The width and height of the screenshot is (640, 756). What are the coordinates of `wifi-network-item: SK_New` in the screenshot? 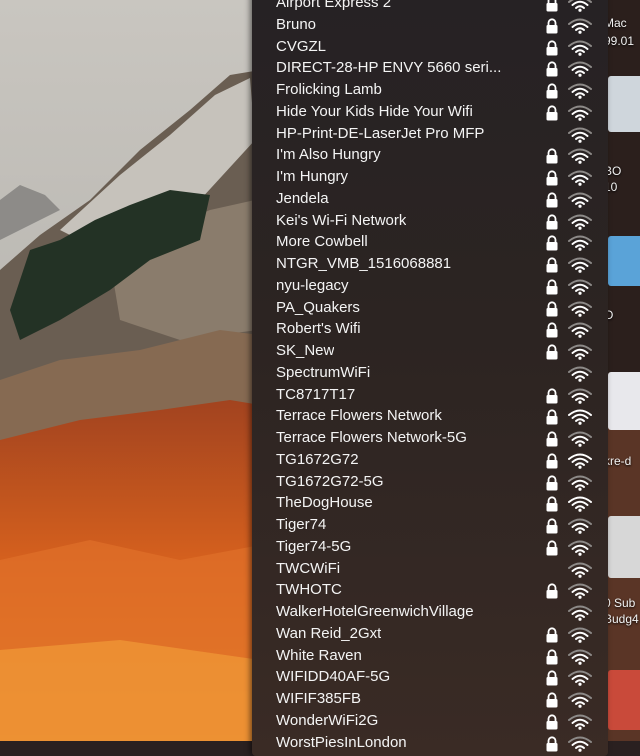 It's located at (430, 351).